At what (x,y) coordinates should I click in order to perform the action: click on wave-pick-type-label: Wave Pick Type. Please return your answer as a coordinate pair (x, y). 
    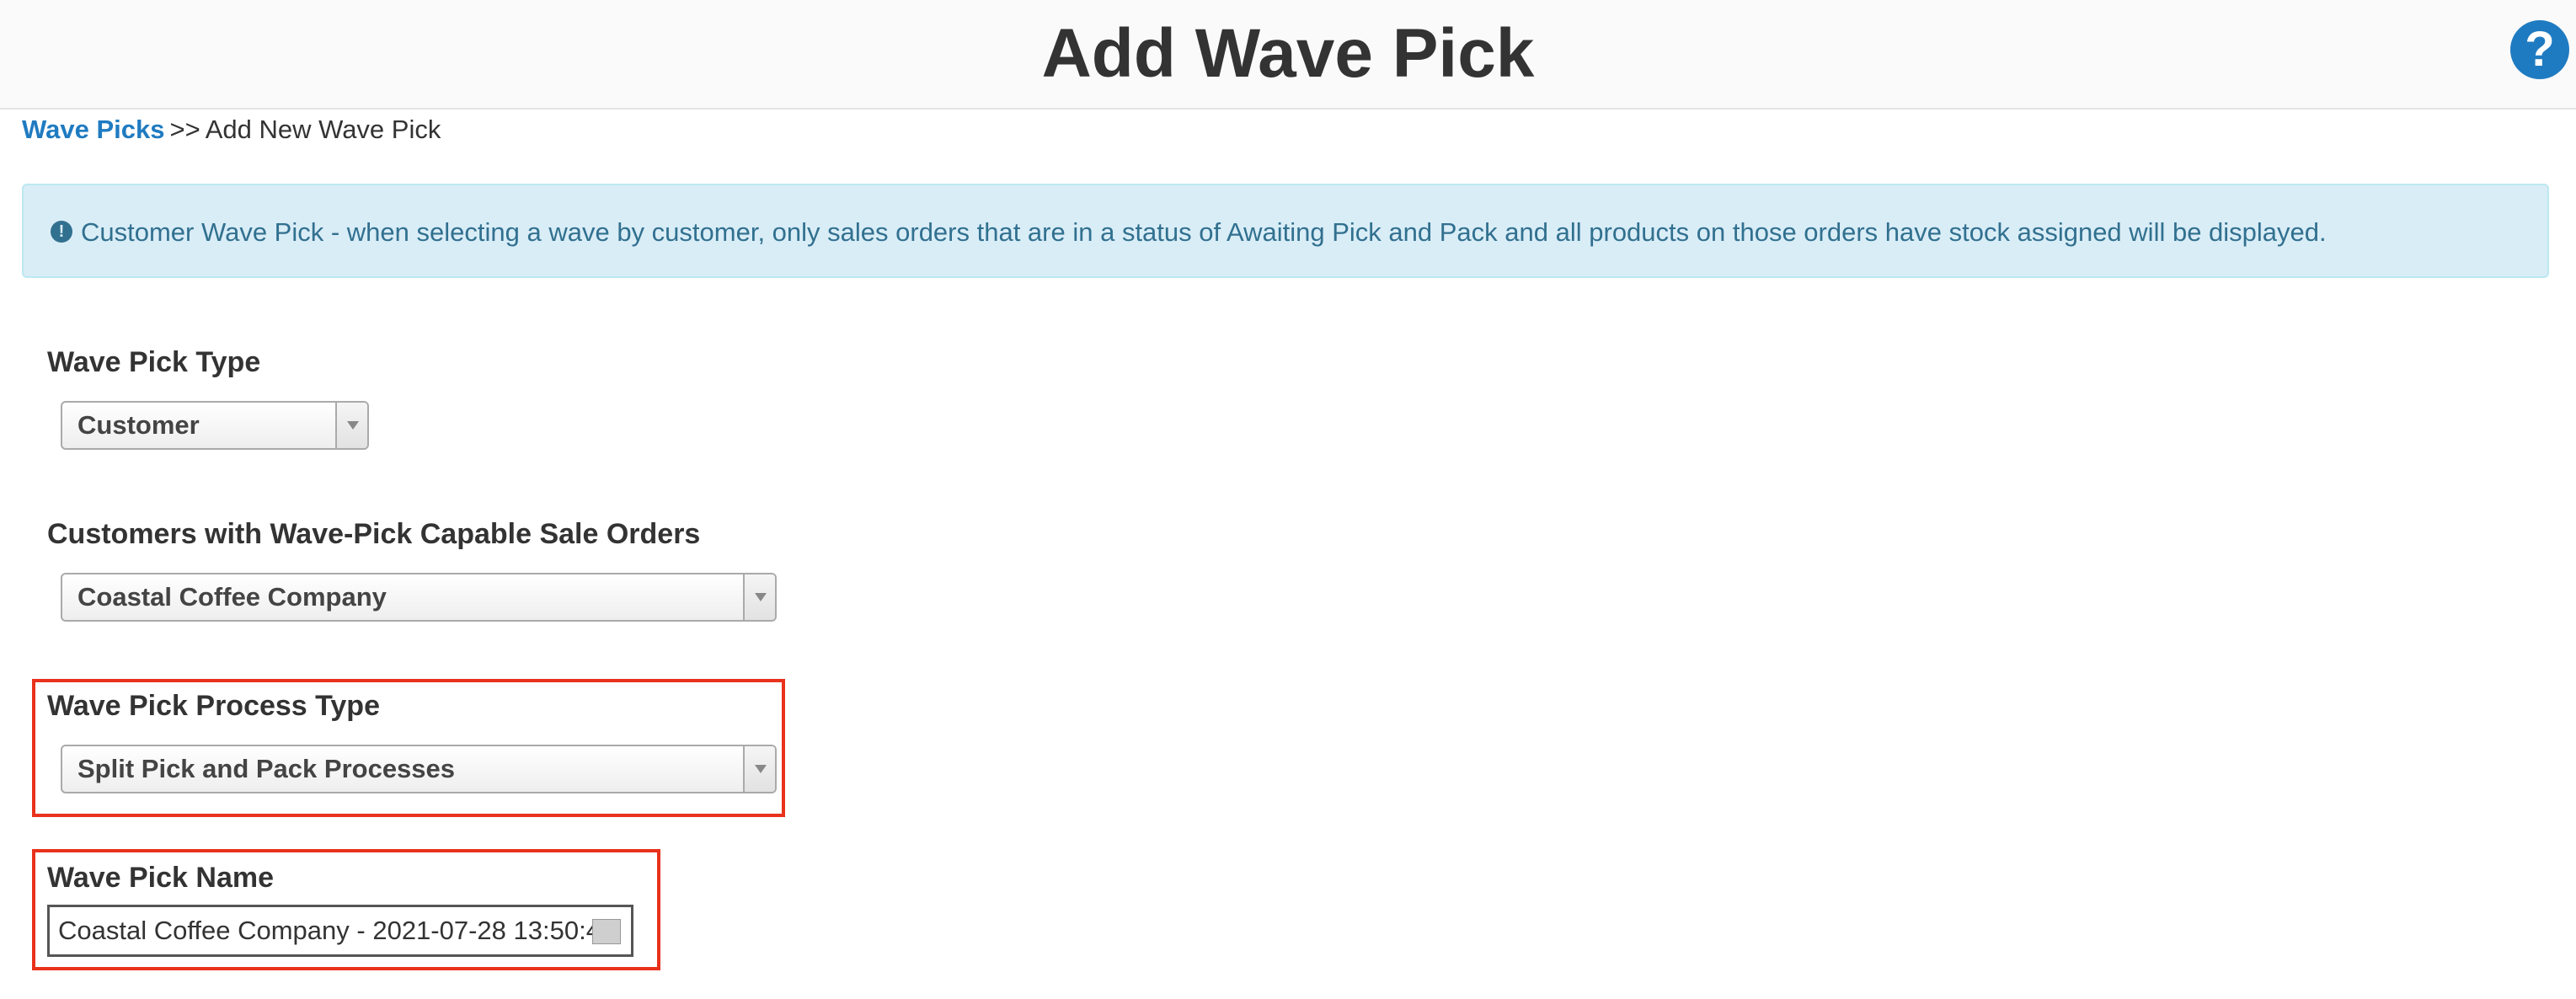
    Looking at the image, I should click on (154, 362).